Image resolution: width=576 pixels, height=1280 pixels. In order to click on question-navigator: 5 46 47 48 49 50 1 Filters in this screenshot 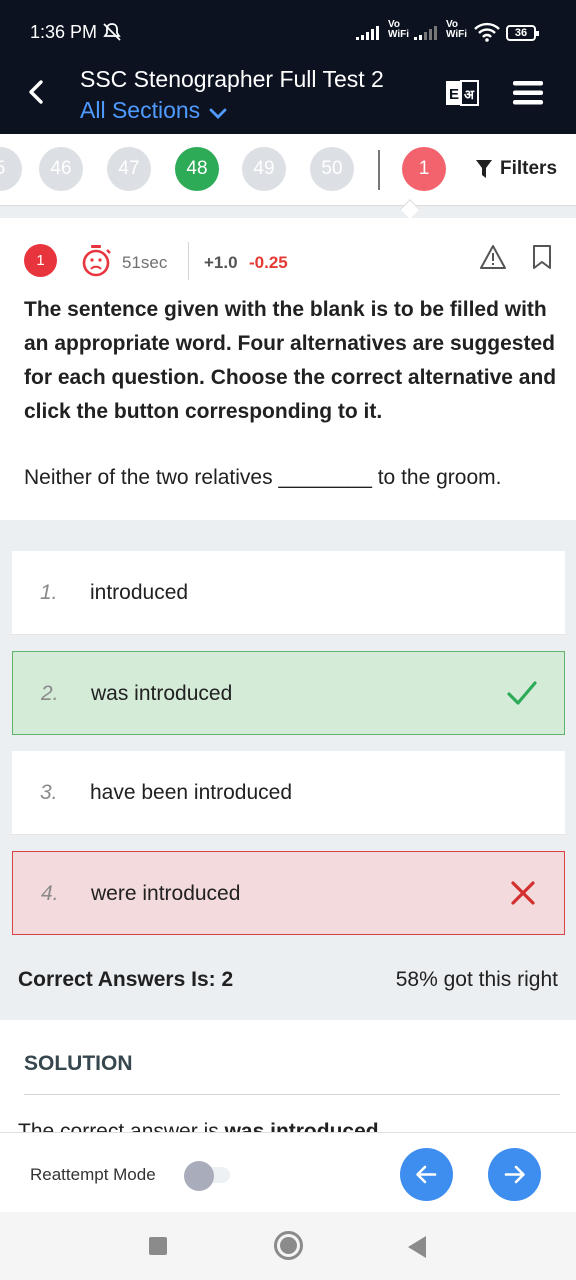, I will do `click(288, 176)`.